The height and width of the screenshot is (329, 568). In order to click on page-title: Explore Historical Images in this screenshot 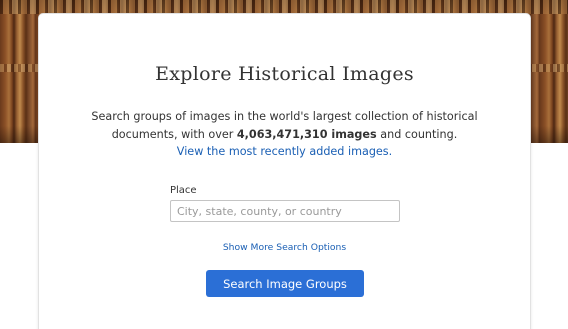, I will do `click(284, 74)`.